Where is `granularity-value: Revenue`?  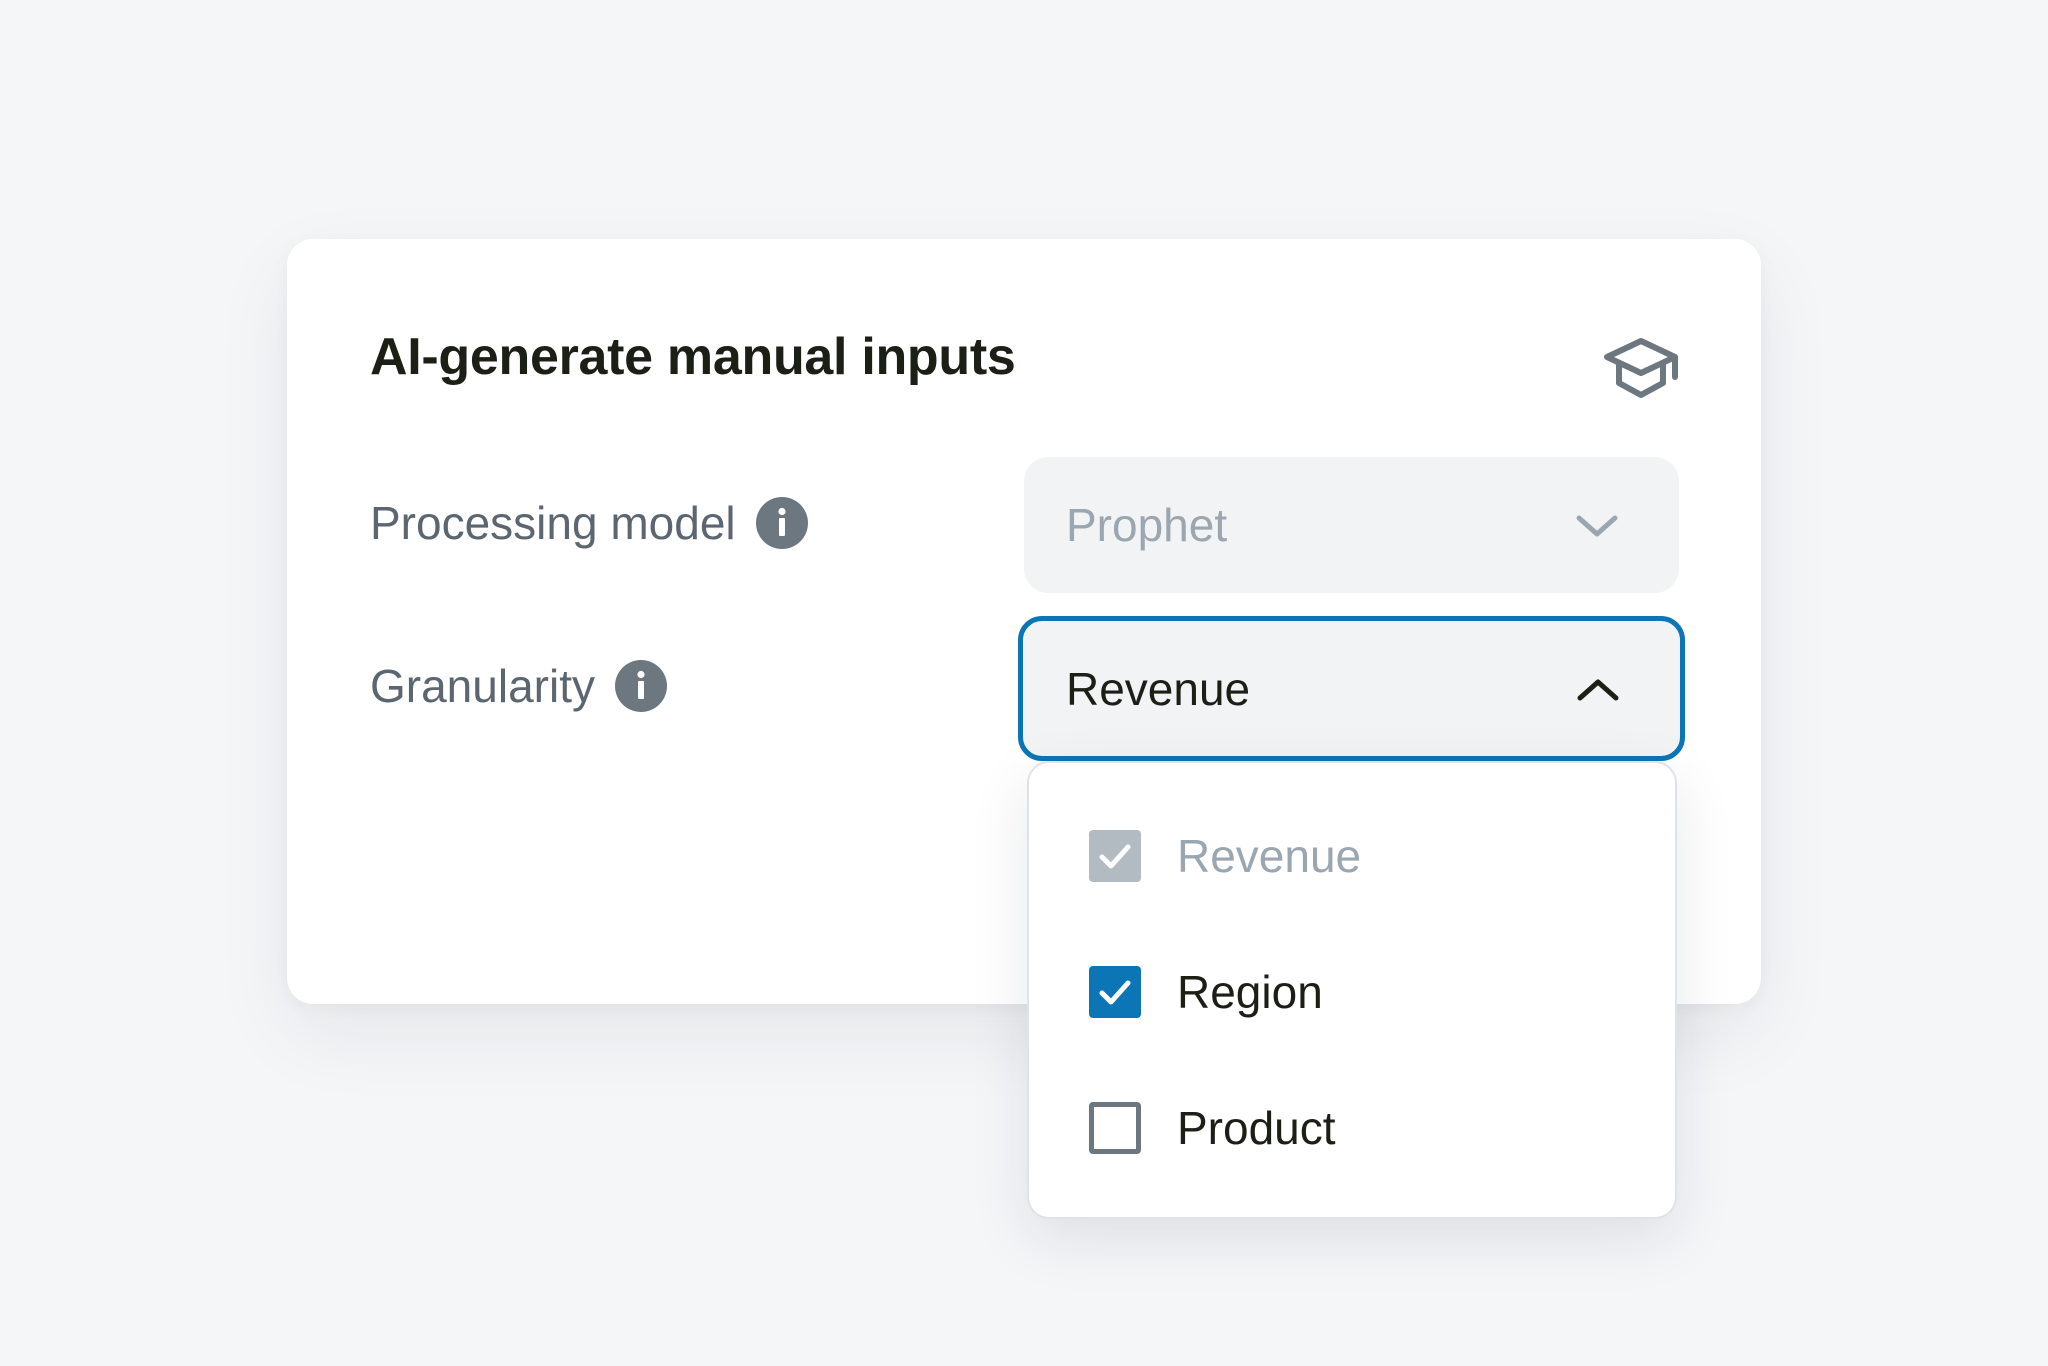 granularity-value: Revenue is located at coordinates (1158, 688).